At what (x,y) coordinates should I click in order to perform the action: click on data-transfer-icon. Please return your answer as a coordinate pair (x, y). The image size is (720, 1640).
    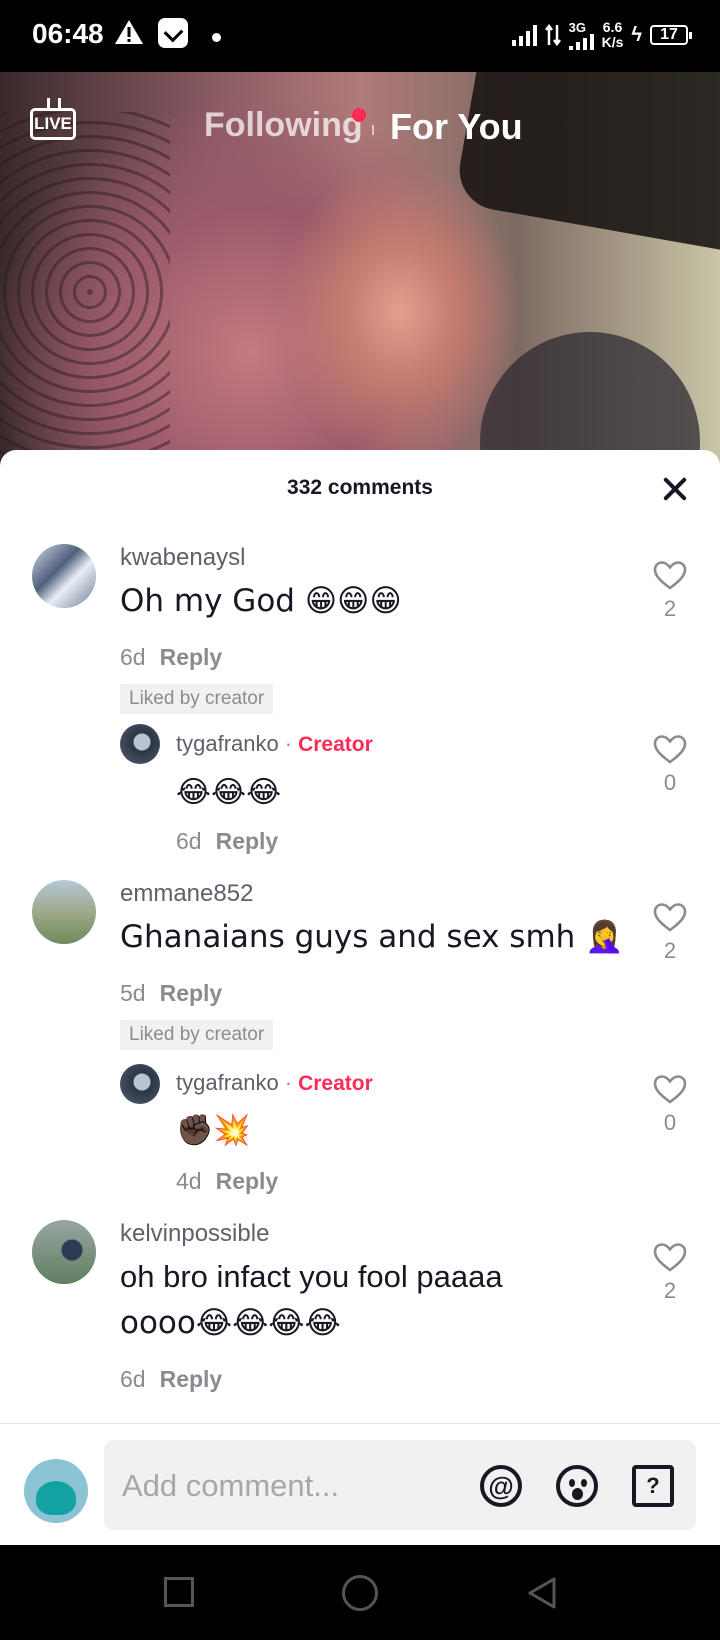
    Looking at the image, I should click on (552, 35).